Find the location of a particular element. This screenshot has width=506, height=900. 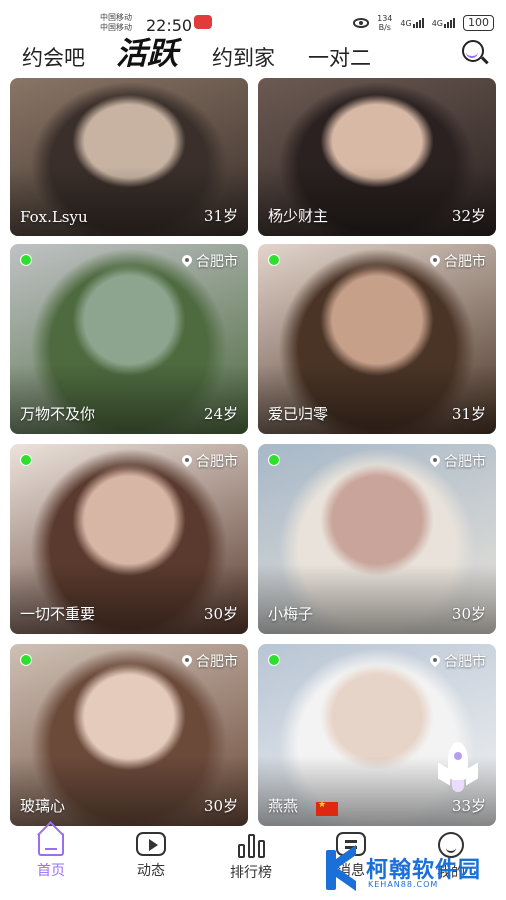

tab-dating: 约会吧 is located at coordinates (53, 57).